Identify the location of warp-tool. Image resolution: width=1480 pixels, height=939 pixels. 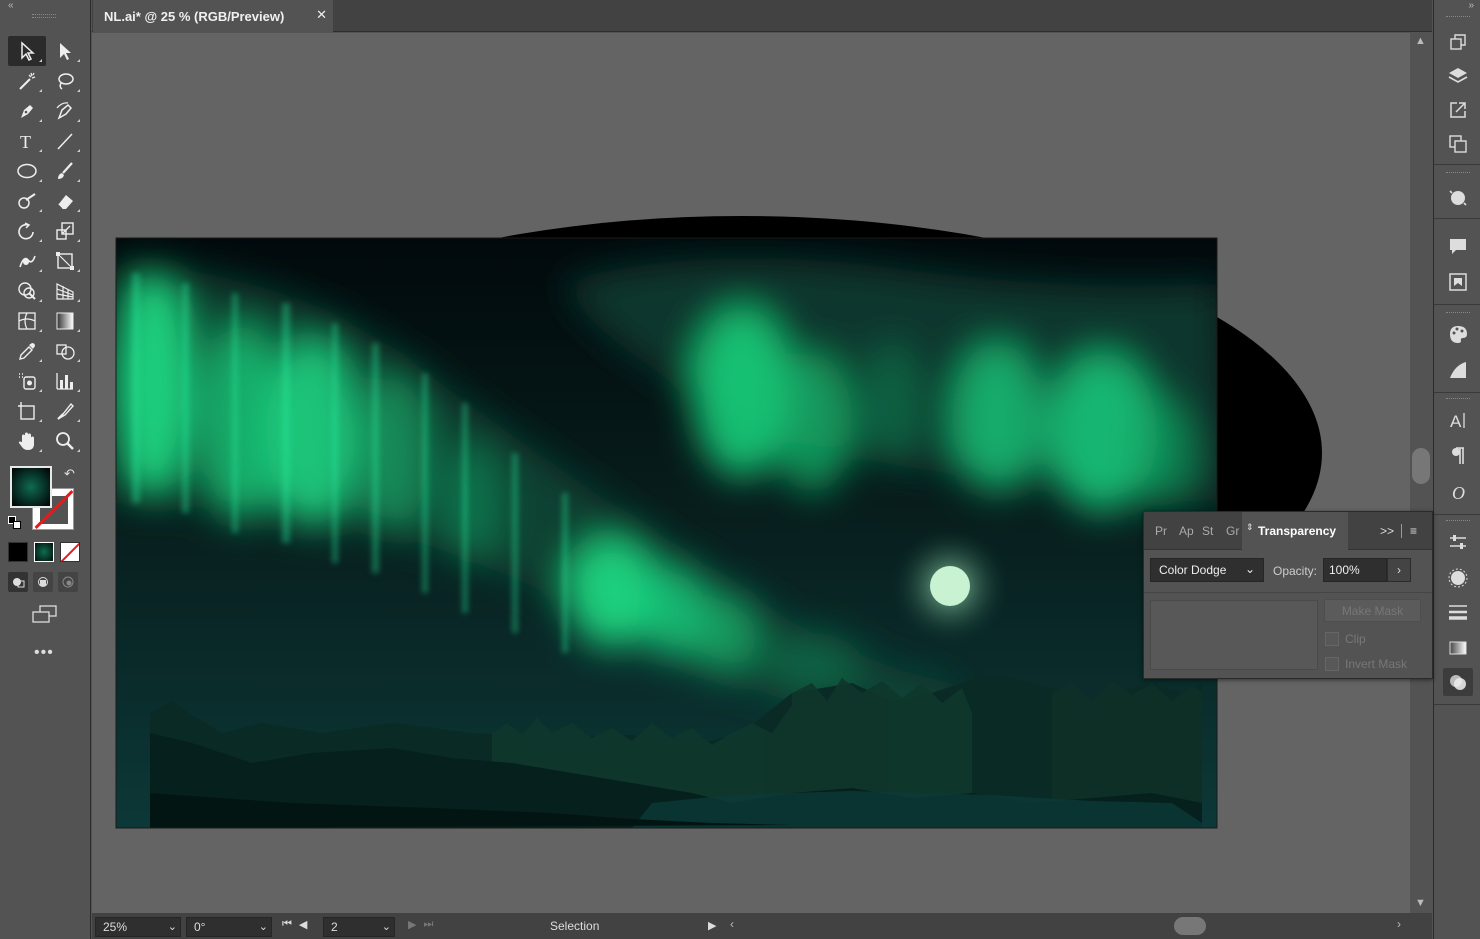
(27, 261).